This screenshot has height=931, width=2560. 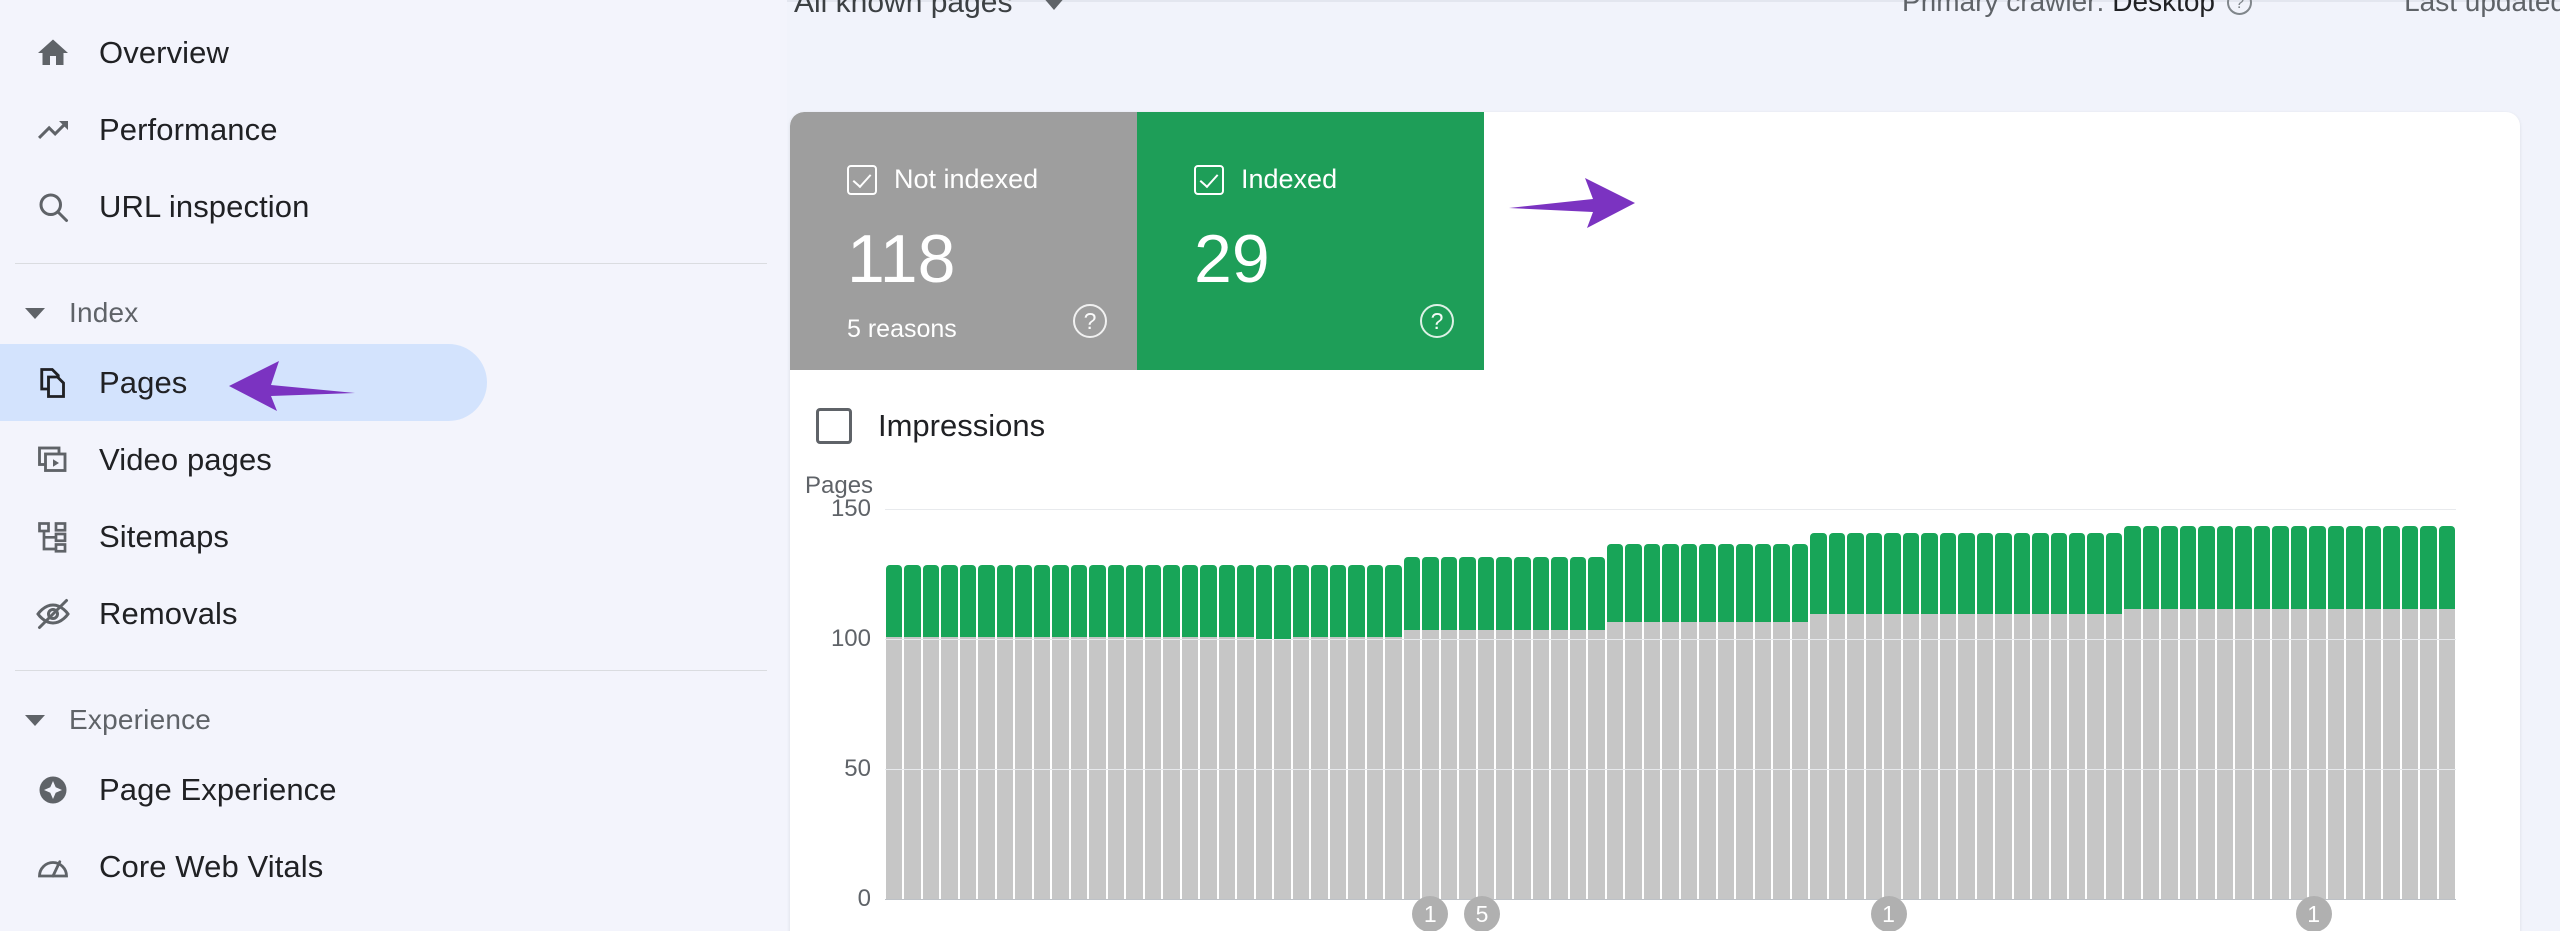 What do you see at coordinates (243, 536) in the screenshot?
I see `sidebar-item-sitemaps: Sitemaps` at bounding box center [243, 536].